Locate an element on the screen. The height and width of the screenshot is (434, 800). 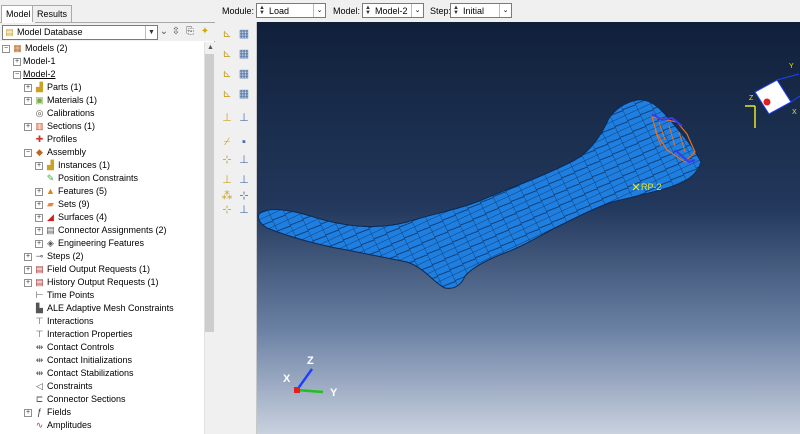
load-case-manager-icon: ▦ is located at coordinates (244, 94).